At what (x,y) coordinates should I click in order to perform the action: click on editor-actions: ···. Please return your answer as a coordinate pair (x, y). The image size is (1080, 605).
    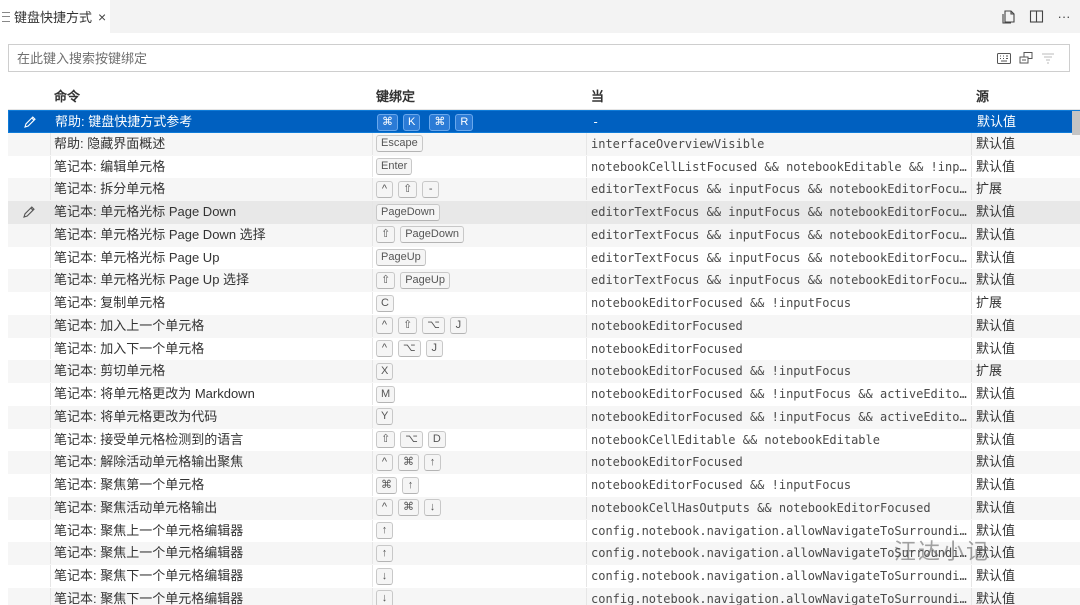
    Looking at the image, I should click on (1036, 16).